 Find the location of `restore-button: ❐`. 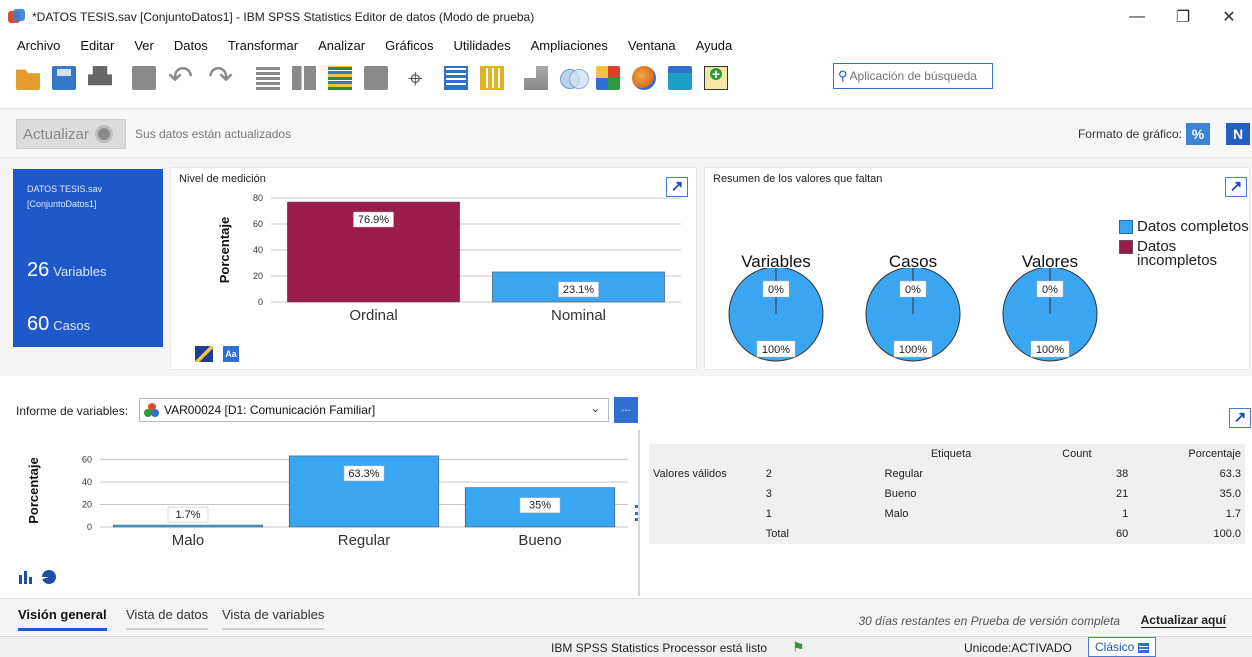

restore-button: ❐ is located at coordinates (1183, 17).